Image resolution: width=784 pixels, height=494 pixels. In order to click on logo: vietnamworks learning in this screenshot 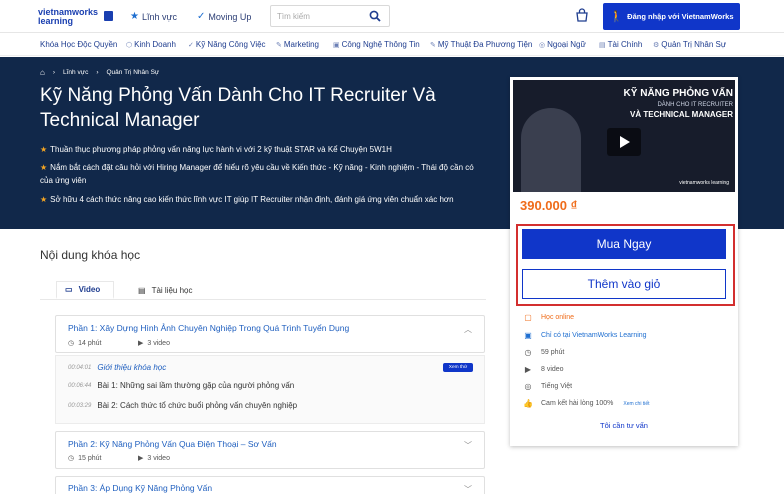, I will do `click(75, 17)`.